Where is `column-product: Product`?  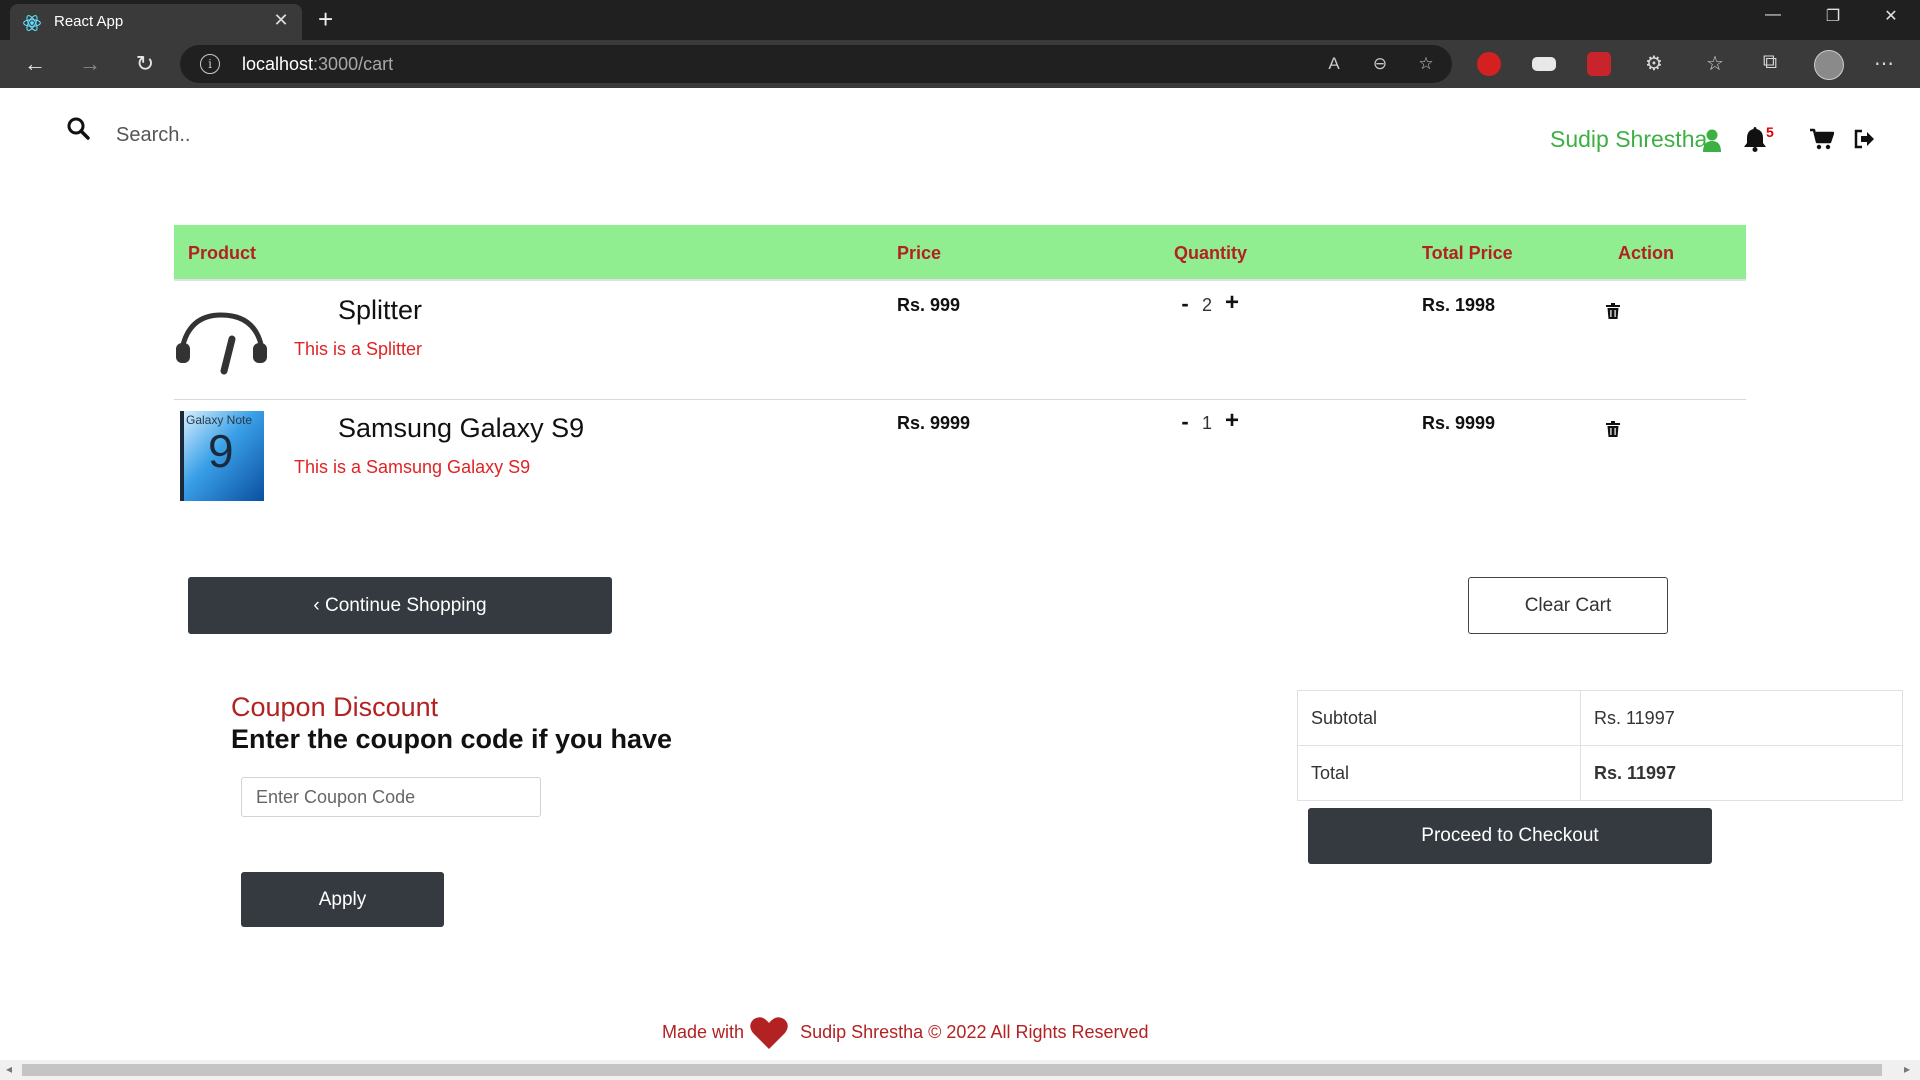 column-product: Product is located at coordinates (222, 253).